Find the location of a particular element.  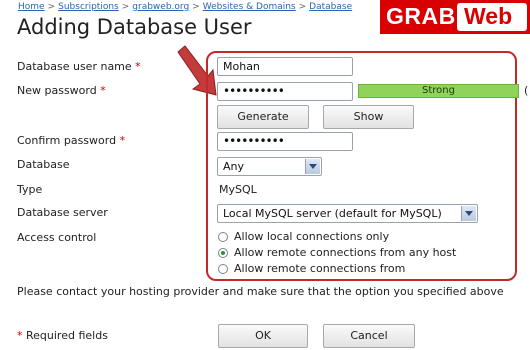

password-input: •••••••••• is located at coordinates (285, 91).